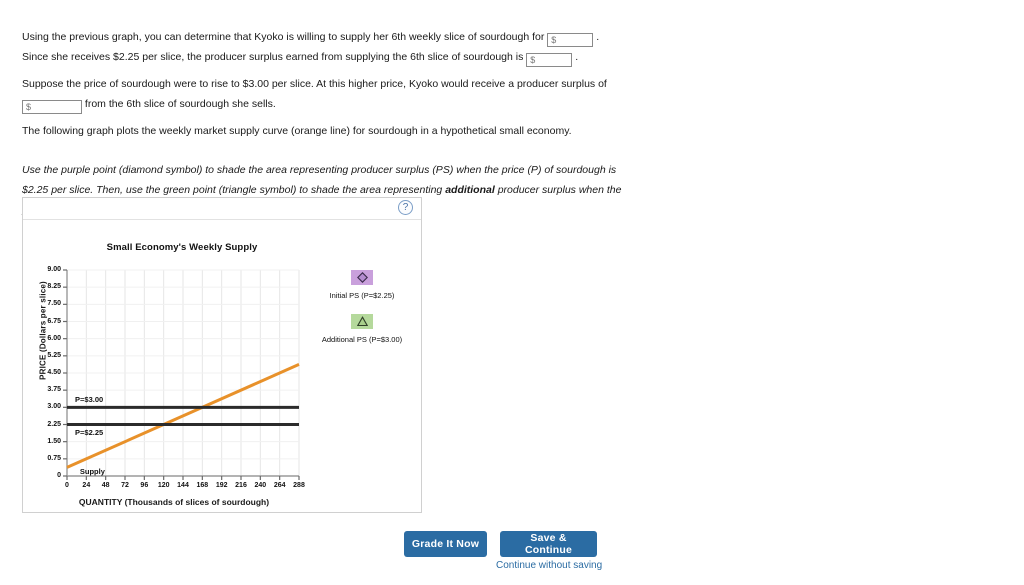 Image resolution: width=1024 pixels, height=585 pixels. What do you see at coordinates (59, 475) in the screenshot?
I see `y-tick-label: 0` at bounding box center [59, 475].